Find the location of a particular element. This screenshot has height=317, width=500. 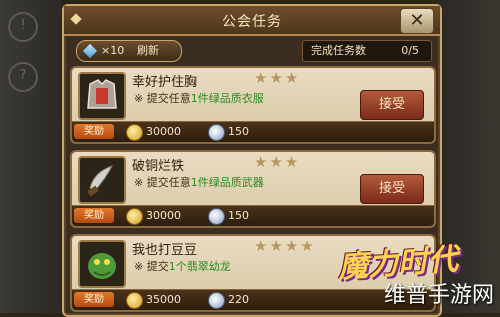

panel-title: 公会任务 is located at coordinates (252, 22).